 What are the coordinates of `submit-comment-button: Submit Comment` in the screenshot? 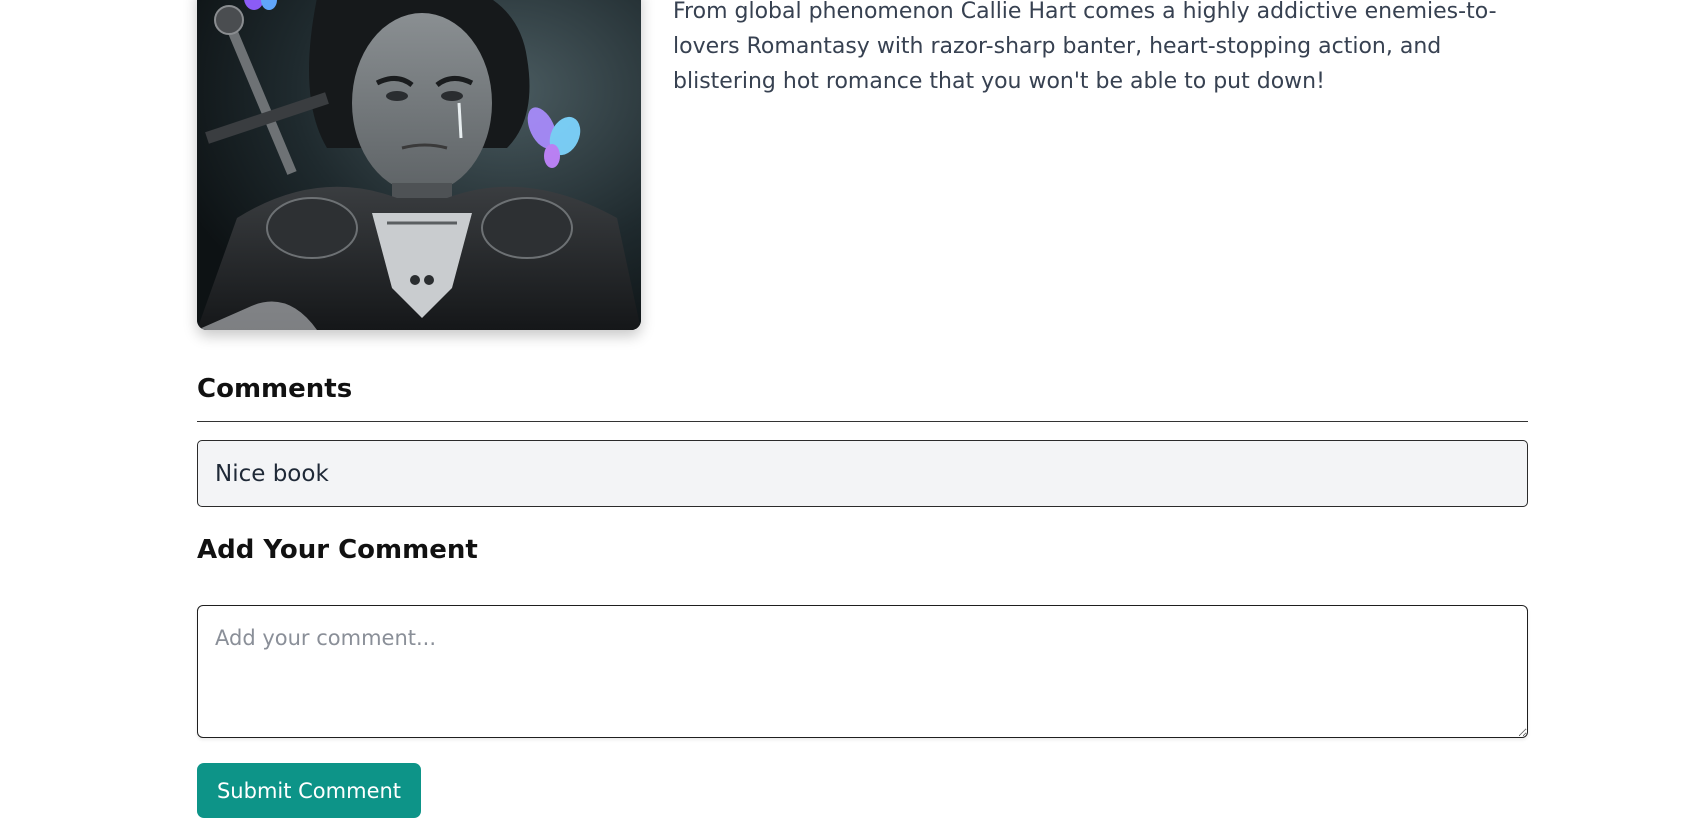 It's located at (309, 790).